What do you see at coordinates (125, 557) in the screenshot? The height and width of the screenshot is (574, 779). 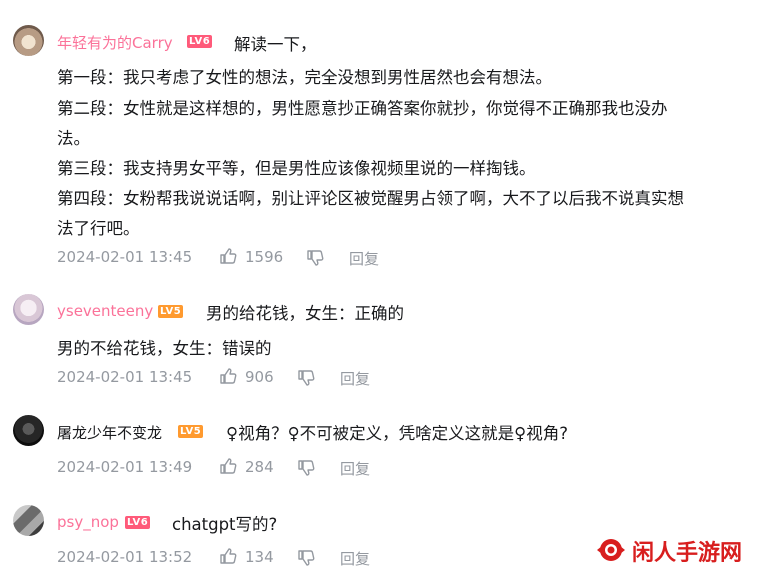 I see `timestamp: 2024-02-01 13:52` at bounding box center [125, 557].